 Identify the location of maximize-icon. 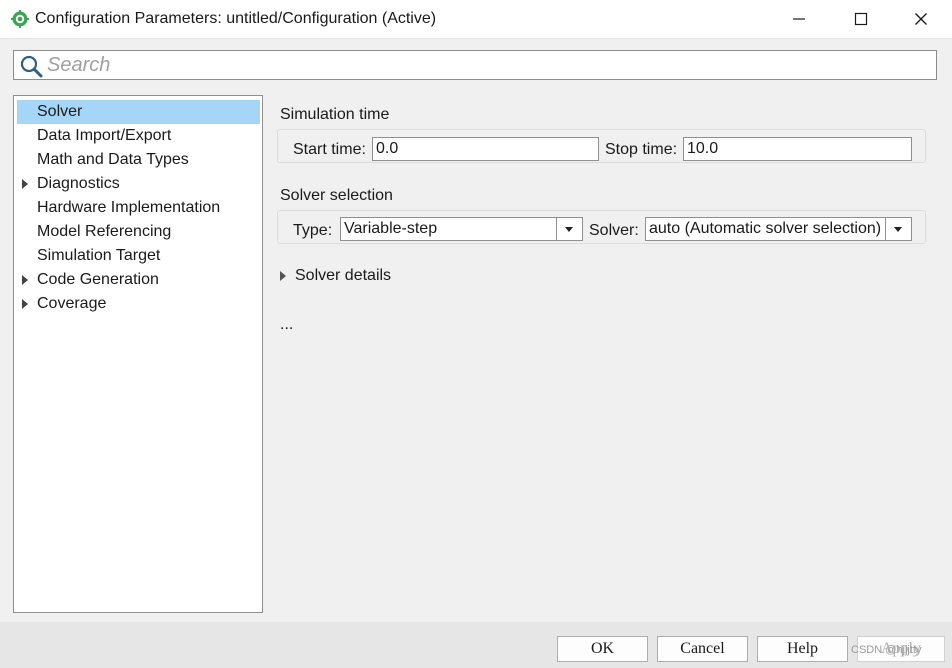
(861, 19).